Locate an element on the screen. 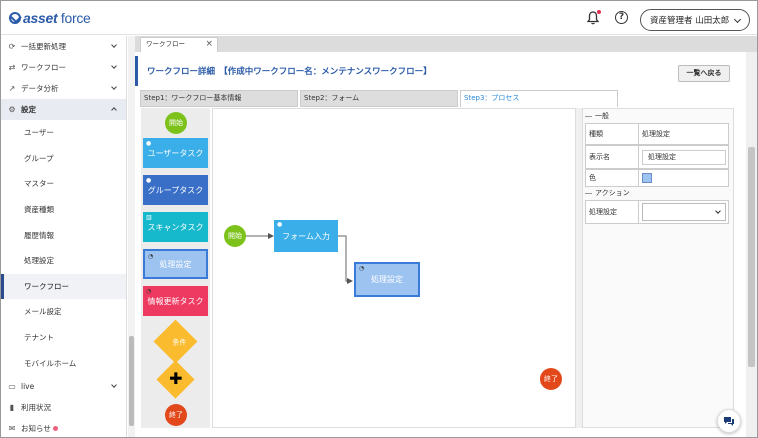  palette-start: 開始 is located at coordinates (176, 123).